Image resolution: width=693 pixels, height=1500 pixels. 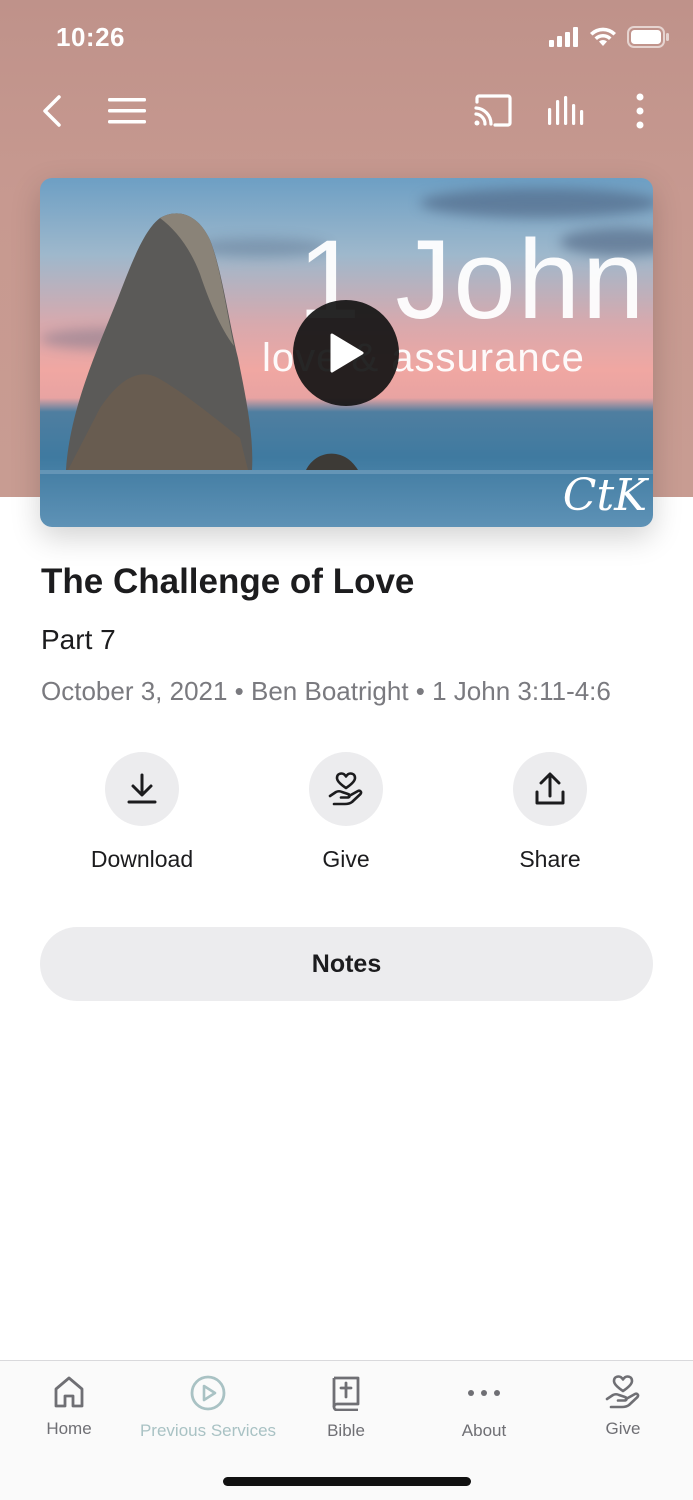 I want to click on chevron-left-icon, so click(x=52, y=111).